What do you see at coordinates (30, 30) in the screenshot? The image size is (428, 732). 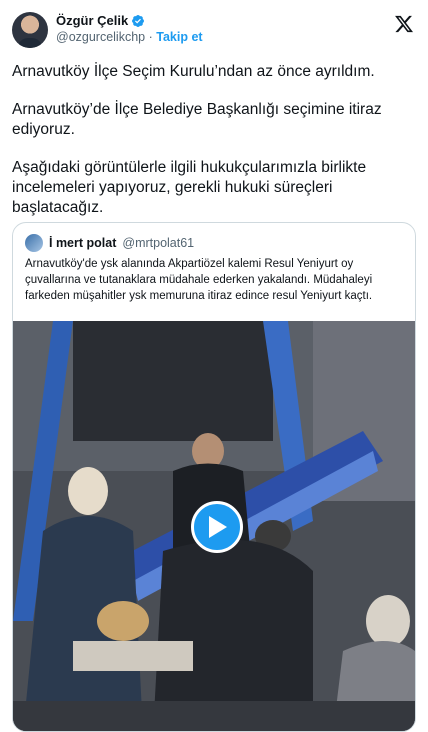 I see `author-avatar` at bounding box center [30, 30].